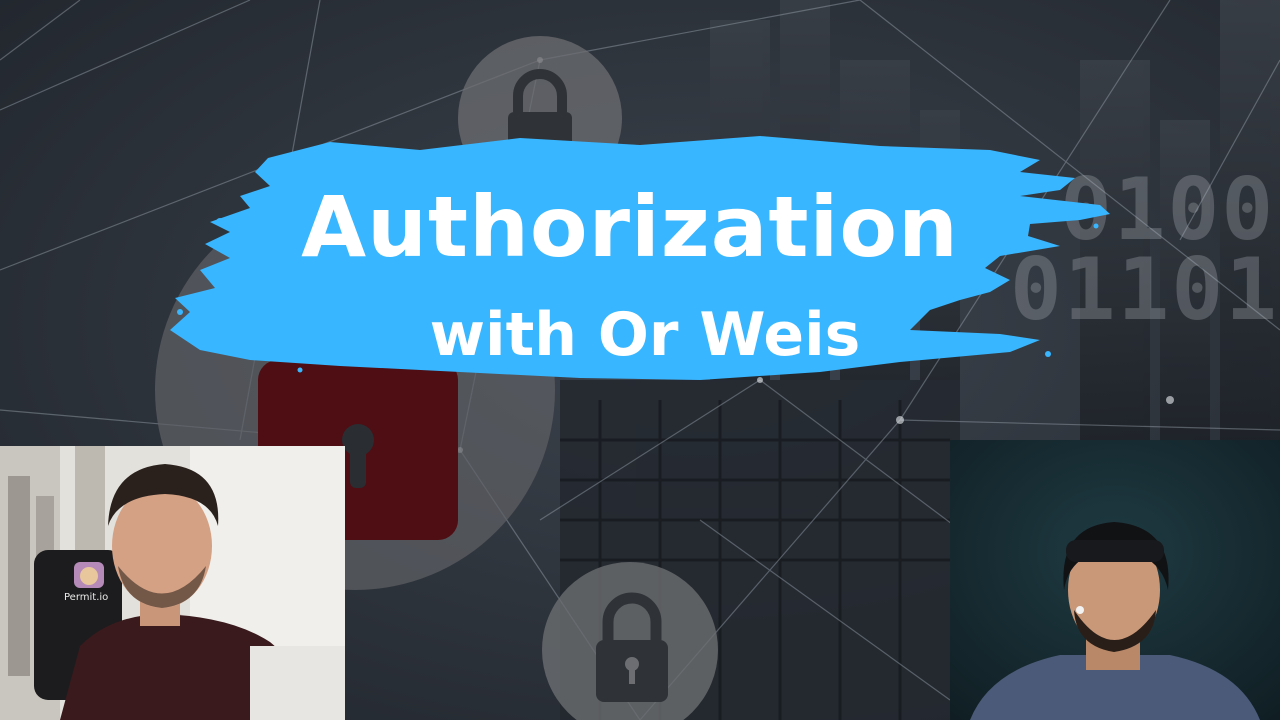  What do you see at coordinates (89, 575) in the screenshot?
I see `permit-logo` at bounding box center [89, 575].